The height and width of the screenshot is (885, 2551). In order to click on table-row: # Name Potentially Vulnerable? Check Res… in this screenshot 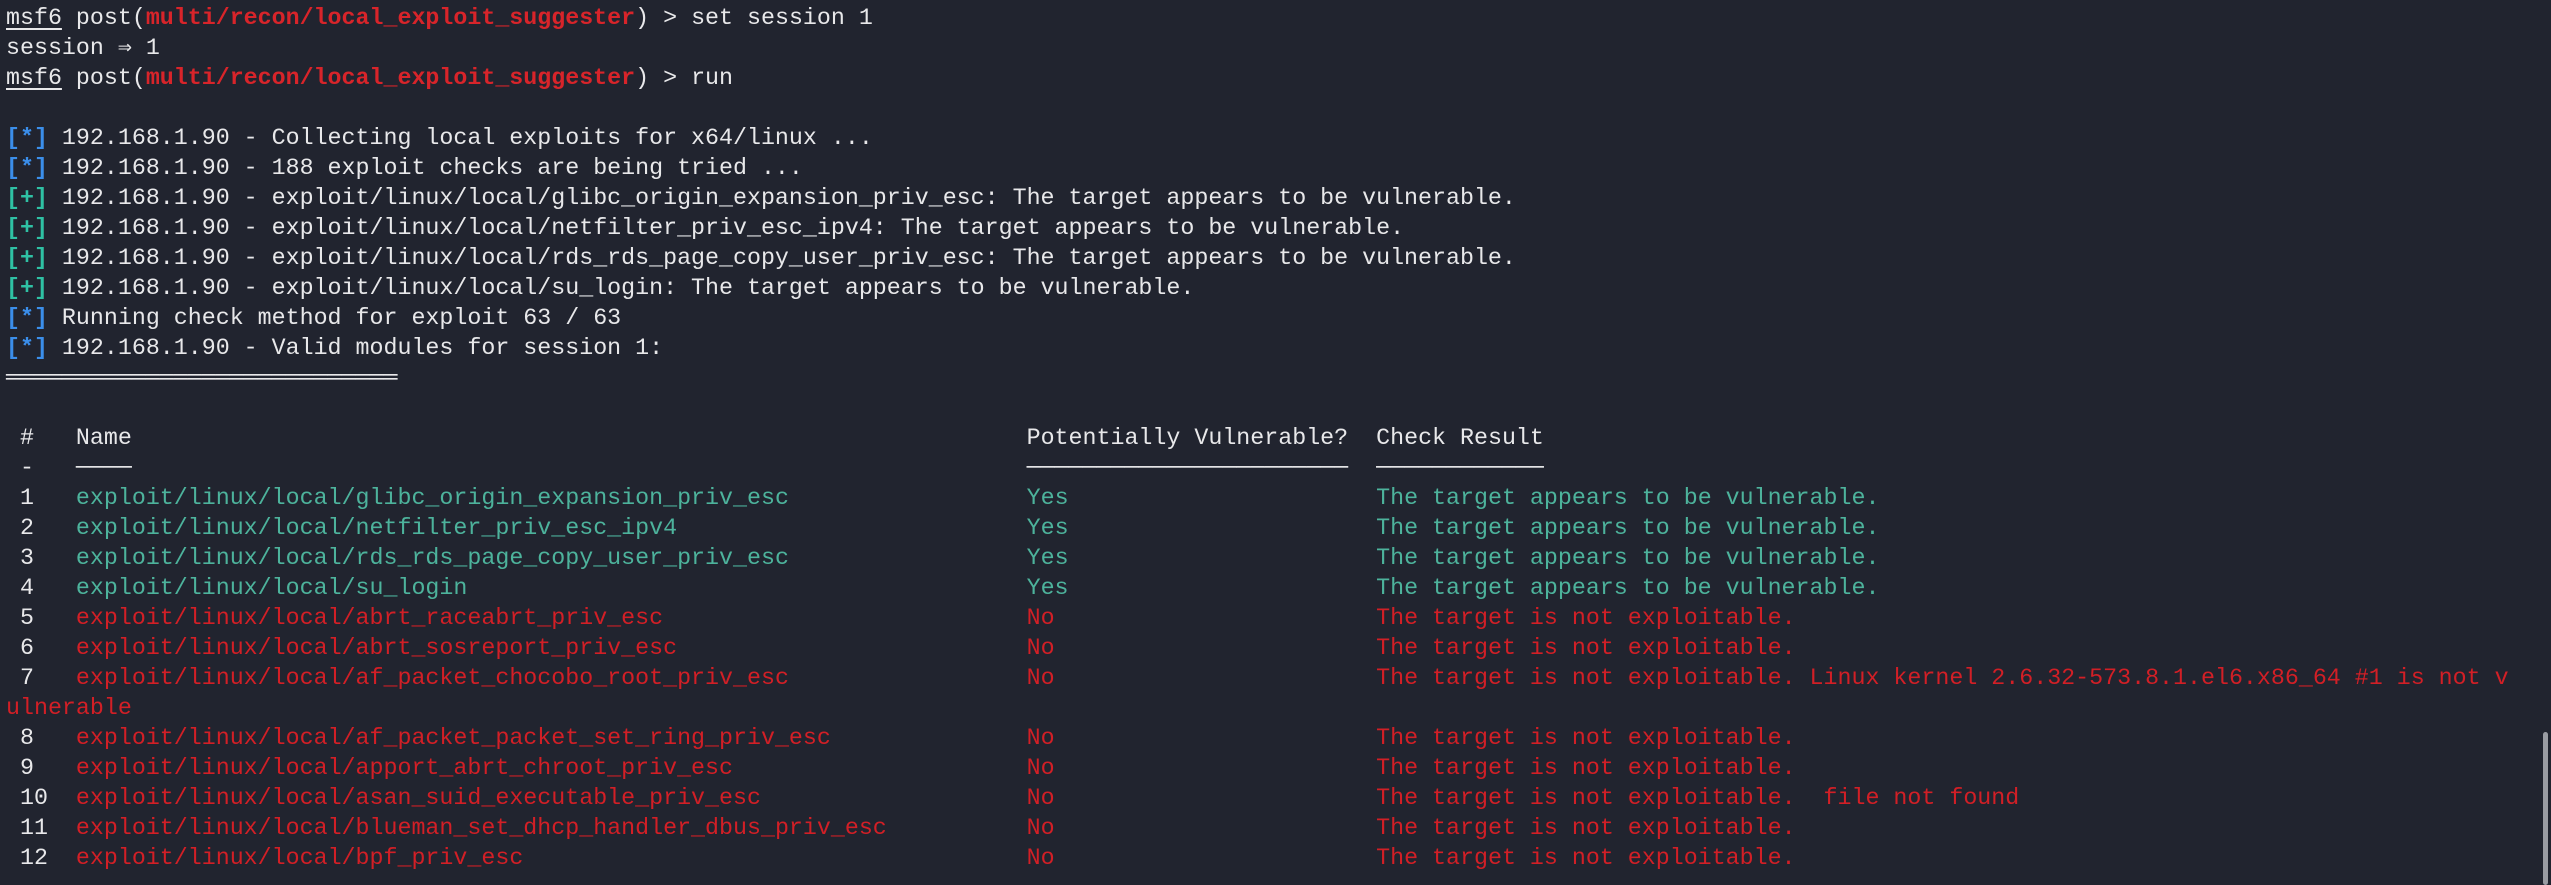, I will do `click(1264, 438)`.